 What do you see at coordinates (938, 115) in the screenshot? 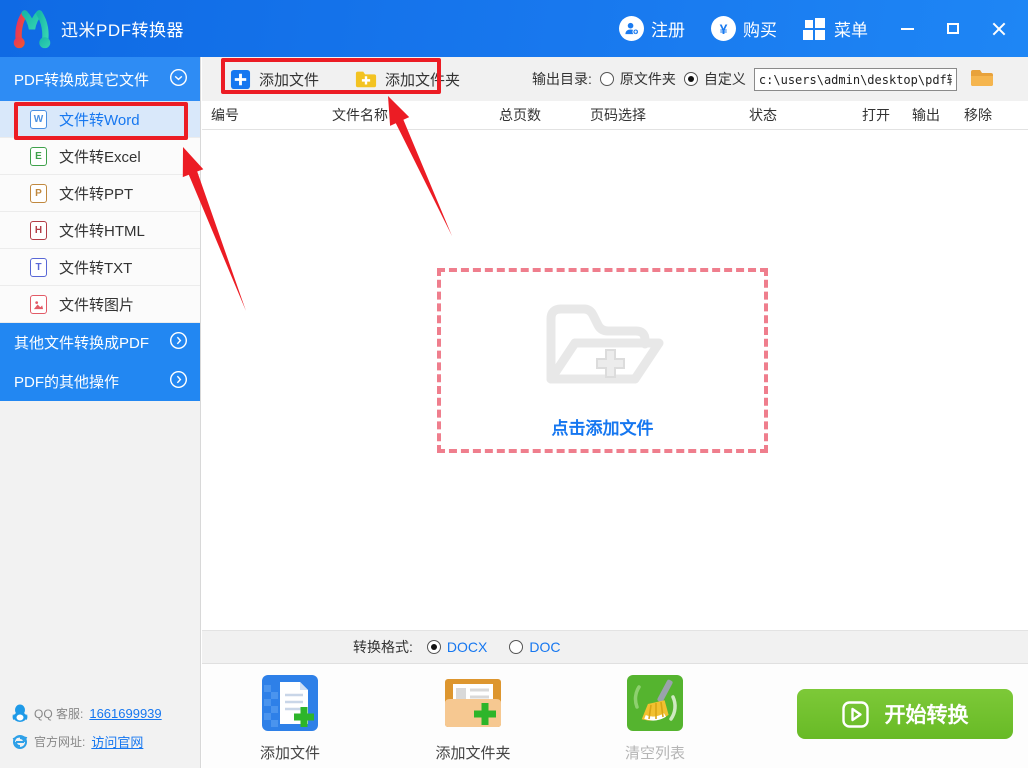
I see `column-header-output: 输出` at bounding box center [938, 115].